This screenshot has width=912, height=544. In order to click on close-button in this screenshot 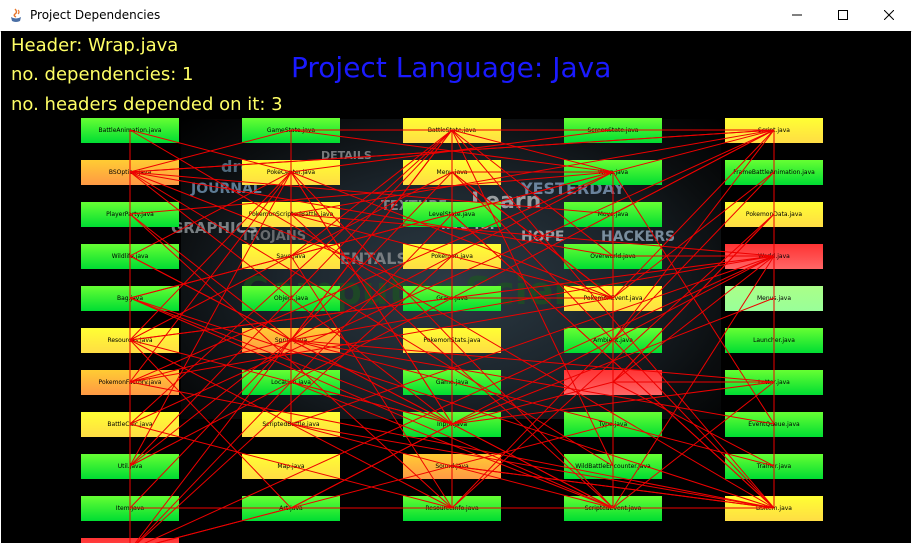, I will do `click(889, 15)`.